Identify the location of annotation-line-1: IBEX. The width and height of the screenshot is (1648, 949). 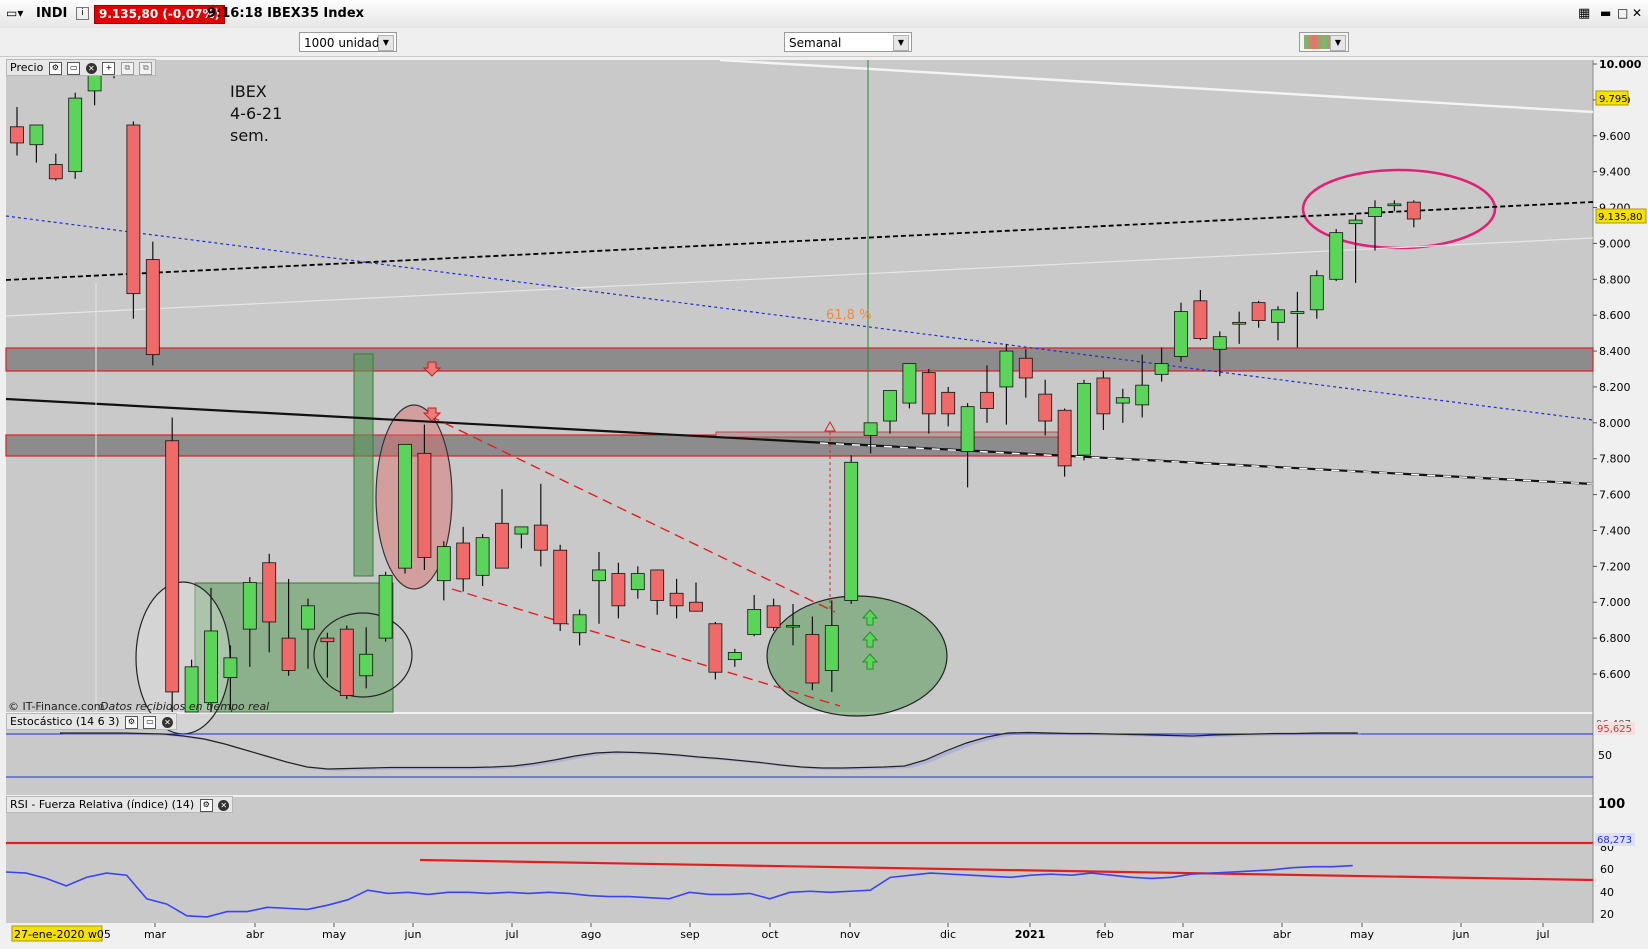
(248, 91).